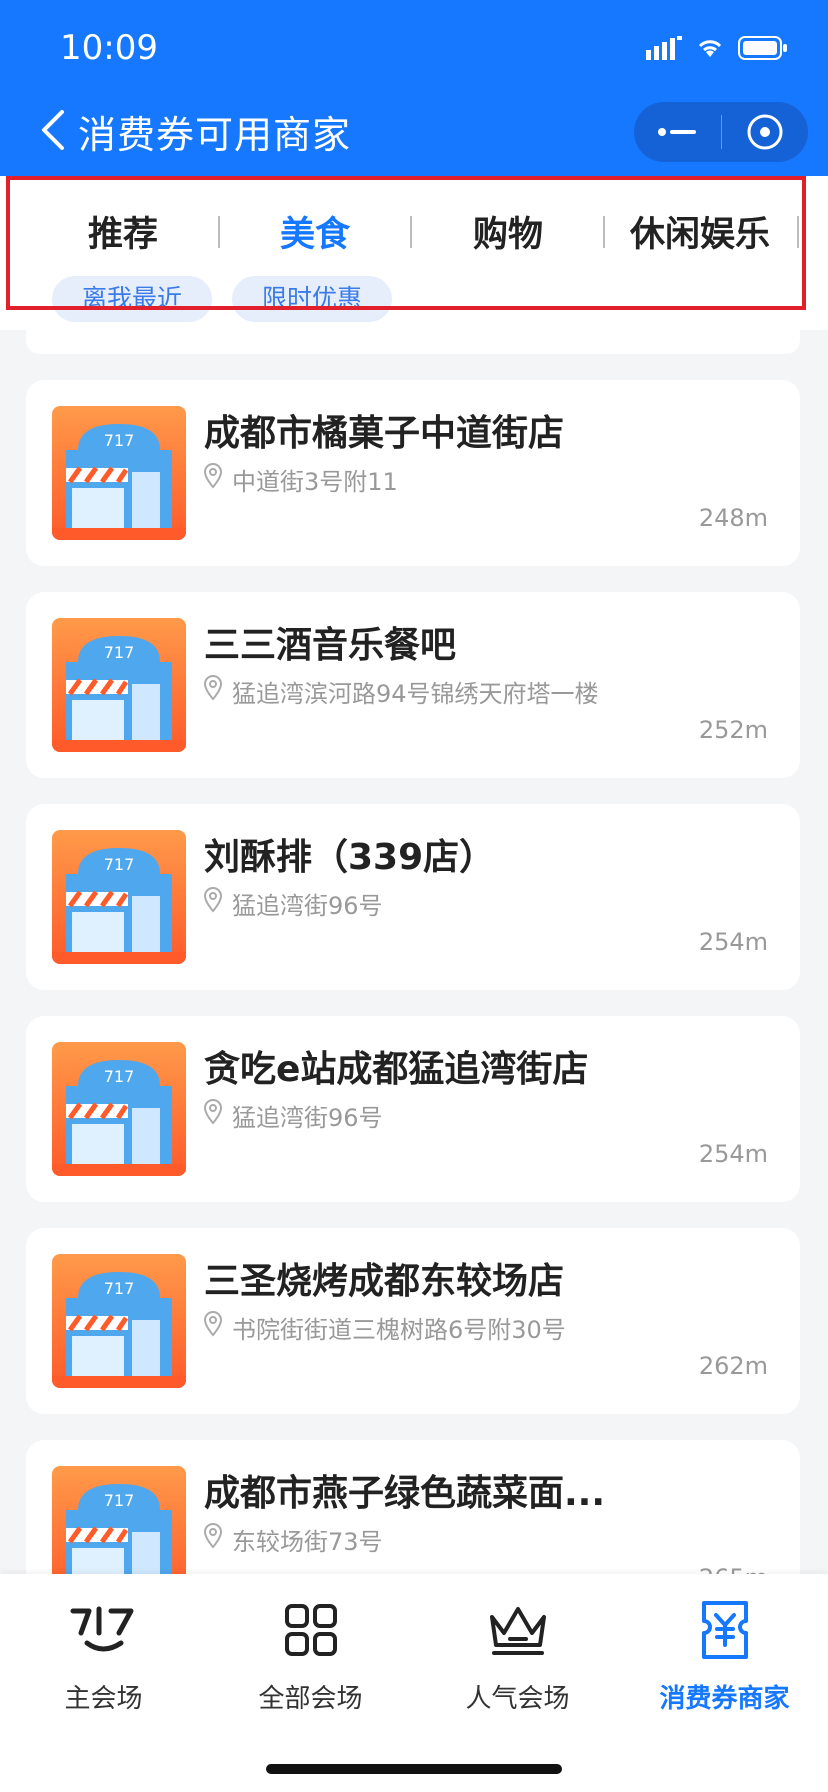 This screenshot has height=1792, width=828. I want to click on signal-icon, so click(664, 48).